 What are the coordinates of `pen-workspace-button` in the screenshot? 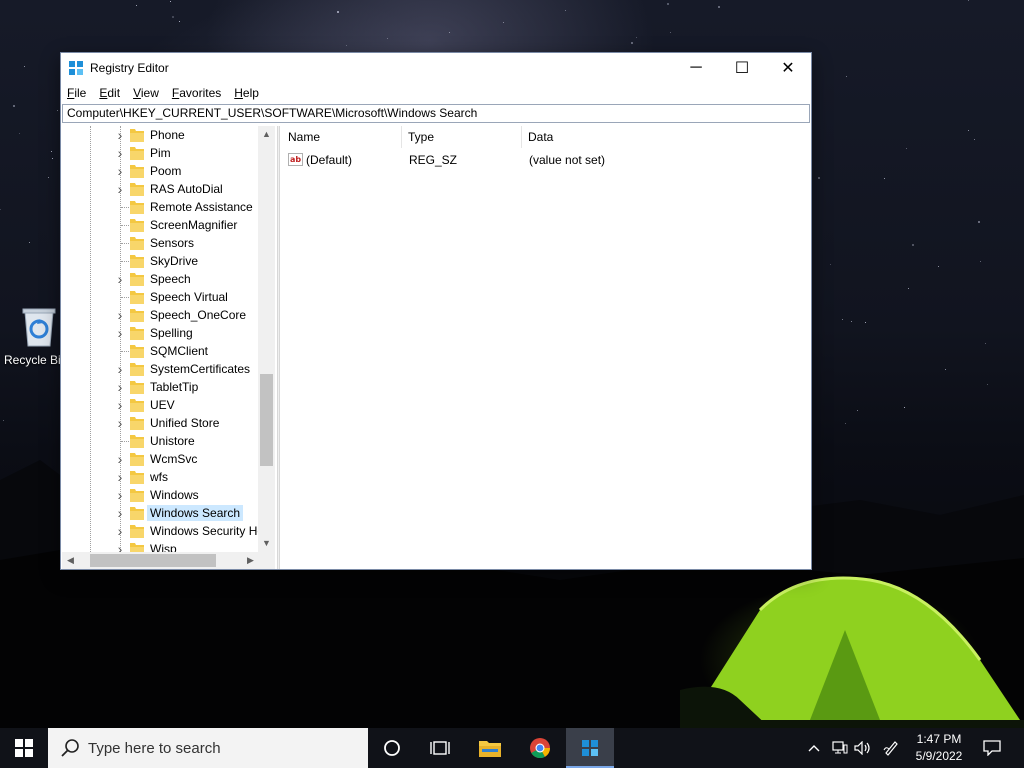 It's located at (891, 748).